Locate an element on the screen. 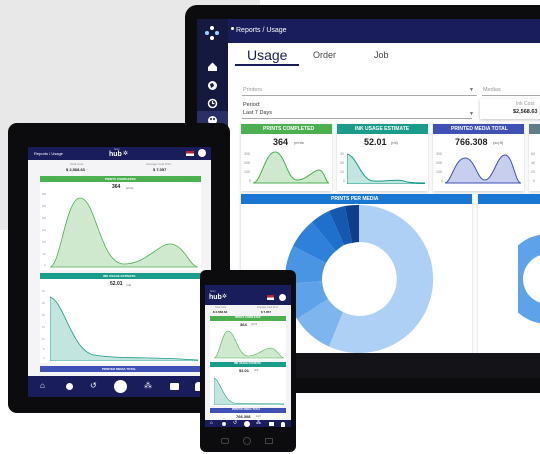 The width and height of the screenshot is (540, 454). printers-select: Printers is located at coordinates (252, 90).